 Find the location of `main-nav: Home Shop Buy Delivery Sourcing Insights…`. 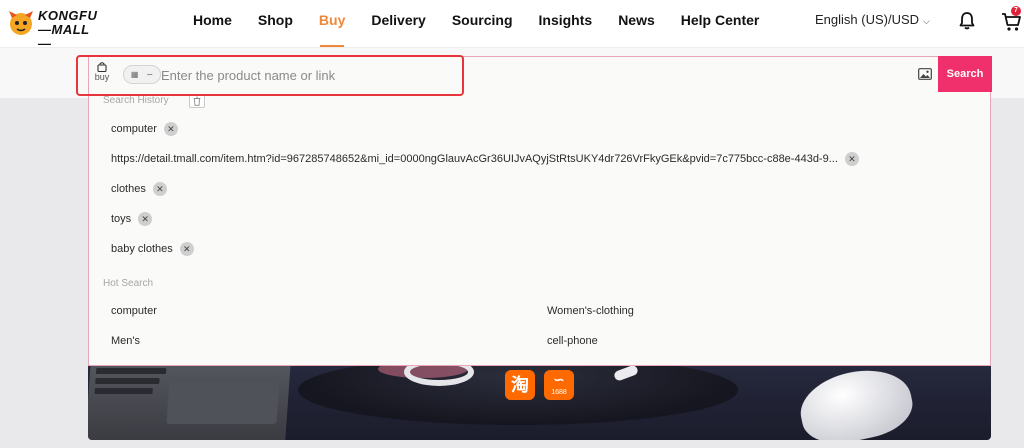

main-nav: Home Shop Buy Delivery Sourcing Insights… is located at coordinates (476, 24).